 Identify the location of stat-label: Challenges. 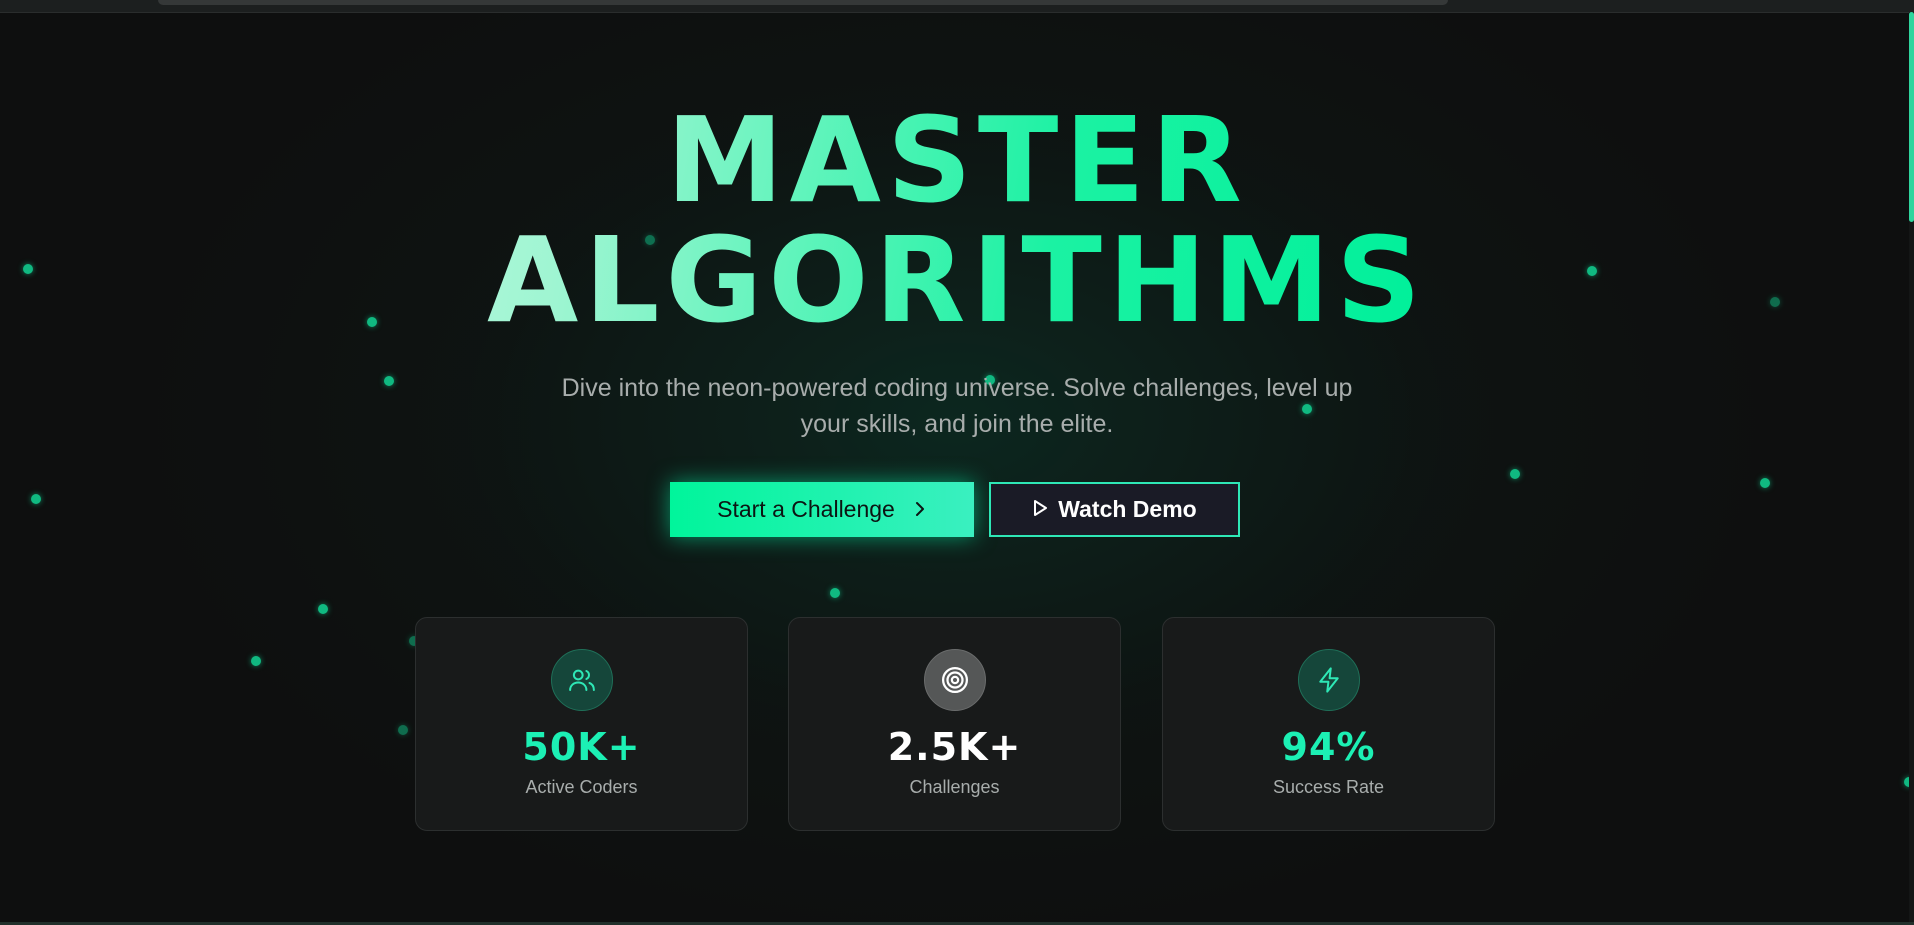
(954, 787).